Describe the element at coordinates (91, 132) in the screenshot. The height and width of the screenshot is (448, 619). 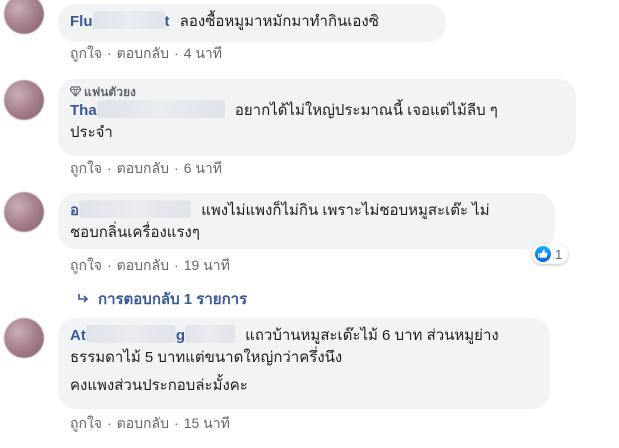
I see `comment-text-cont: ประจำ` at that location.